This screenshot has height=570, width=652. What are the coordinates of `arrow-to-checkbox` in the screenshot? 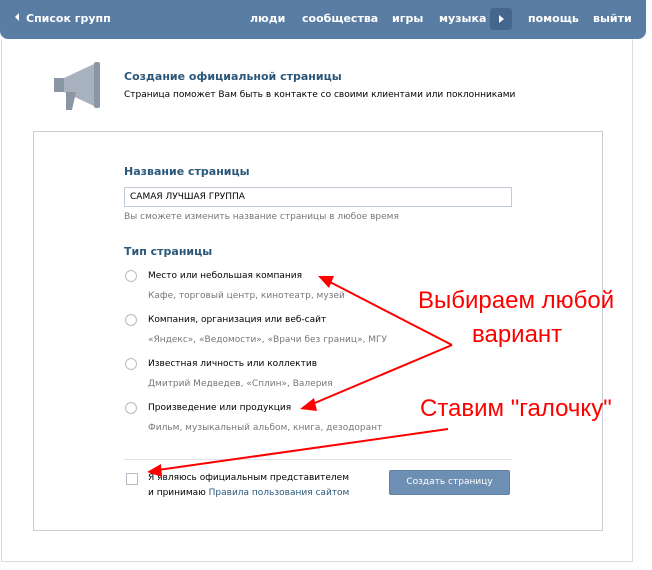 It's located at (303, 449).